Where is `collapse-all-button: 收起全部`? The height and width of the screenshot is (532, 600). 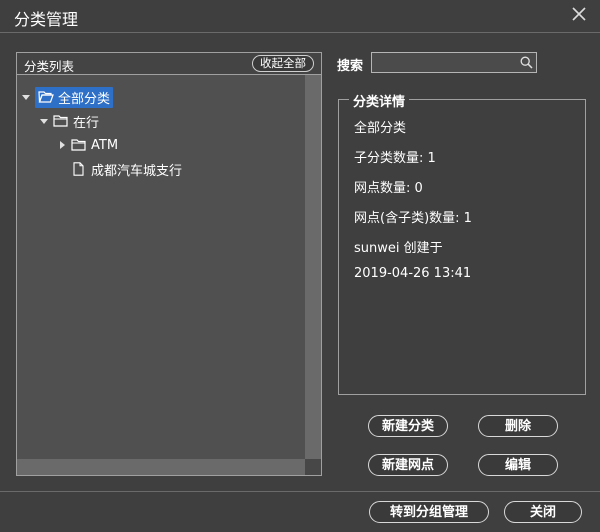 collapse-all-button: 收起全部 is located at coordinates (283, 63).